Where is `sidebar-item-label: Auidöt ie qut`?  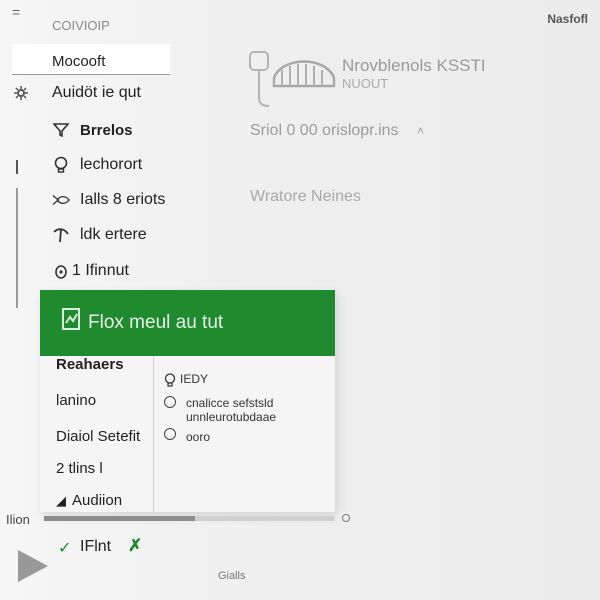 sidebar-item-label: Auidöt ie qut is located at coordinates (96, 92).